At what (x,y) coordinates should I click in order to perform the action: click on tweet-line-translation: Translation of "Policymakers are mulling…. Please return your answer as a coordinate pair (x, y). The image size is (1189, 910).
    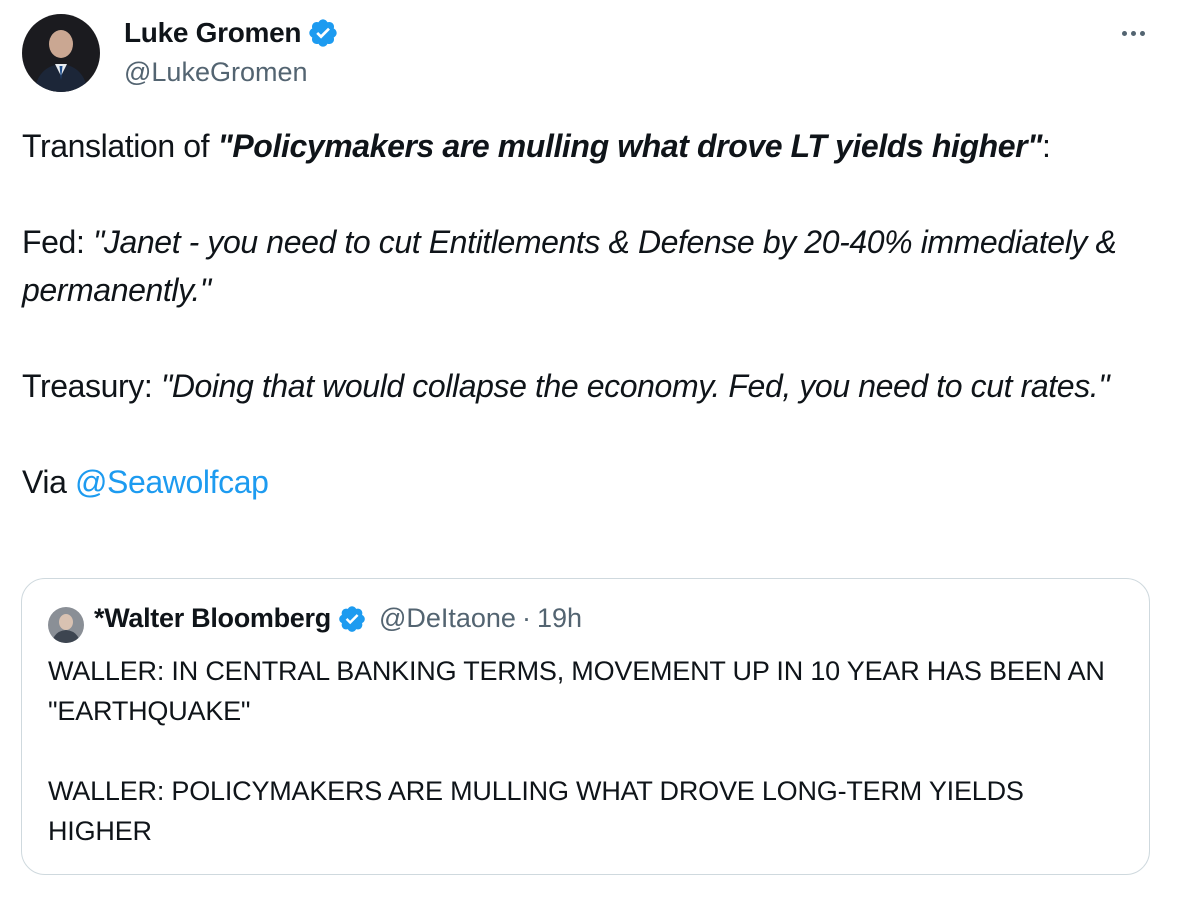
    Looking at the image, I should click on (597, 146).